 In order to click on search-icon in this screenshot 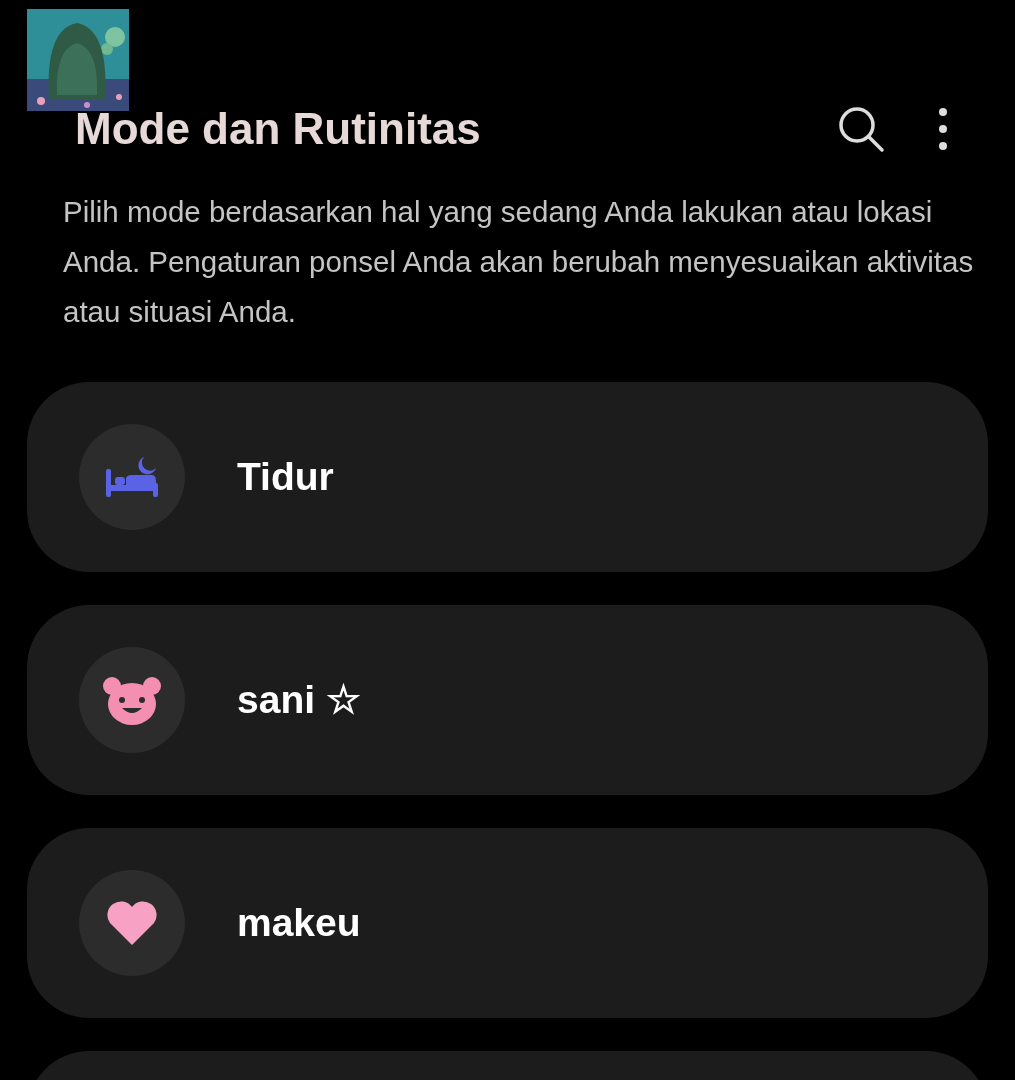, I will do `click(861, 129)`.